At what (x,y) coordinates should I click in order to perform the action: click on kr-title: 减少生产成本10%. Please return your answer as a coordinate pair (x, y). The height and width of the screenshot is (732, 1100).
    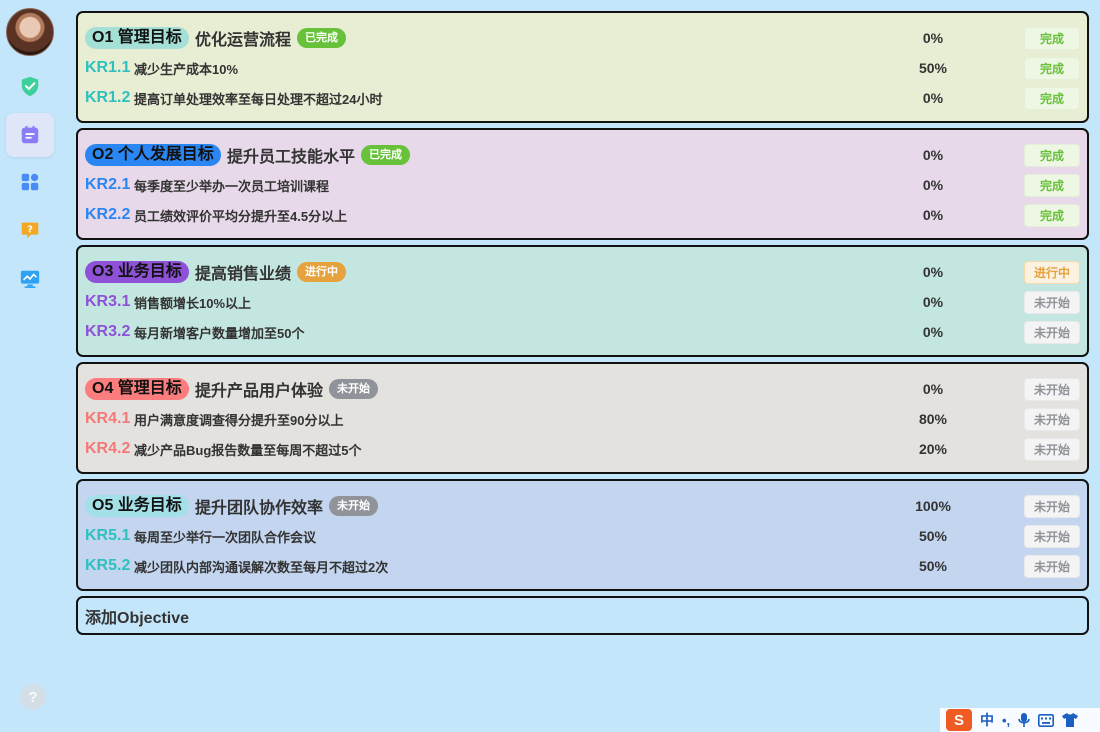
    Looking at the image, I should click on (186, 69).